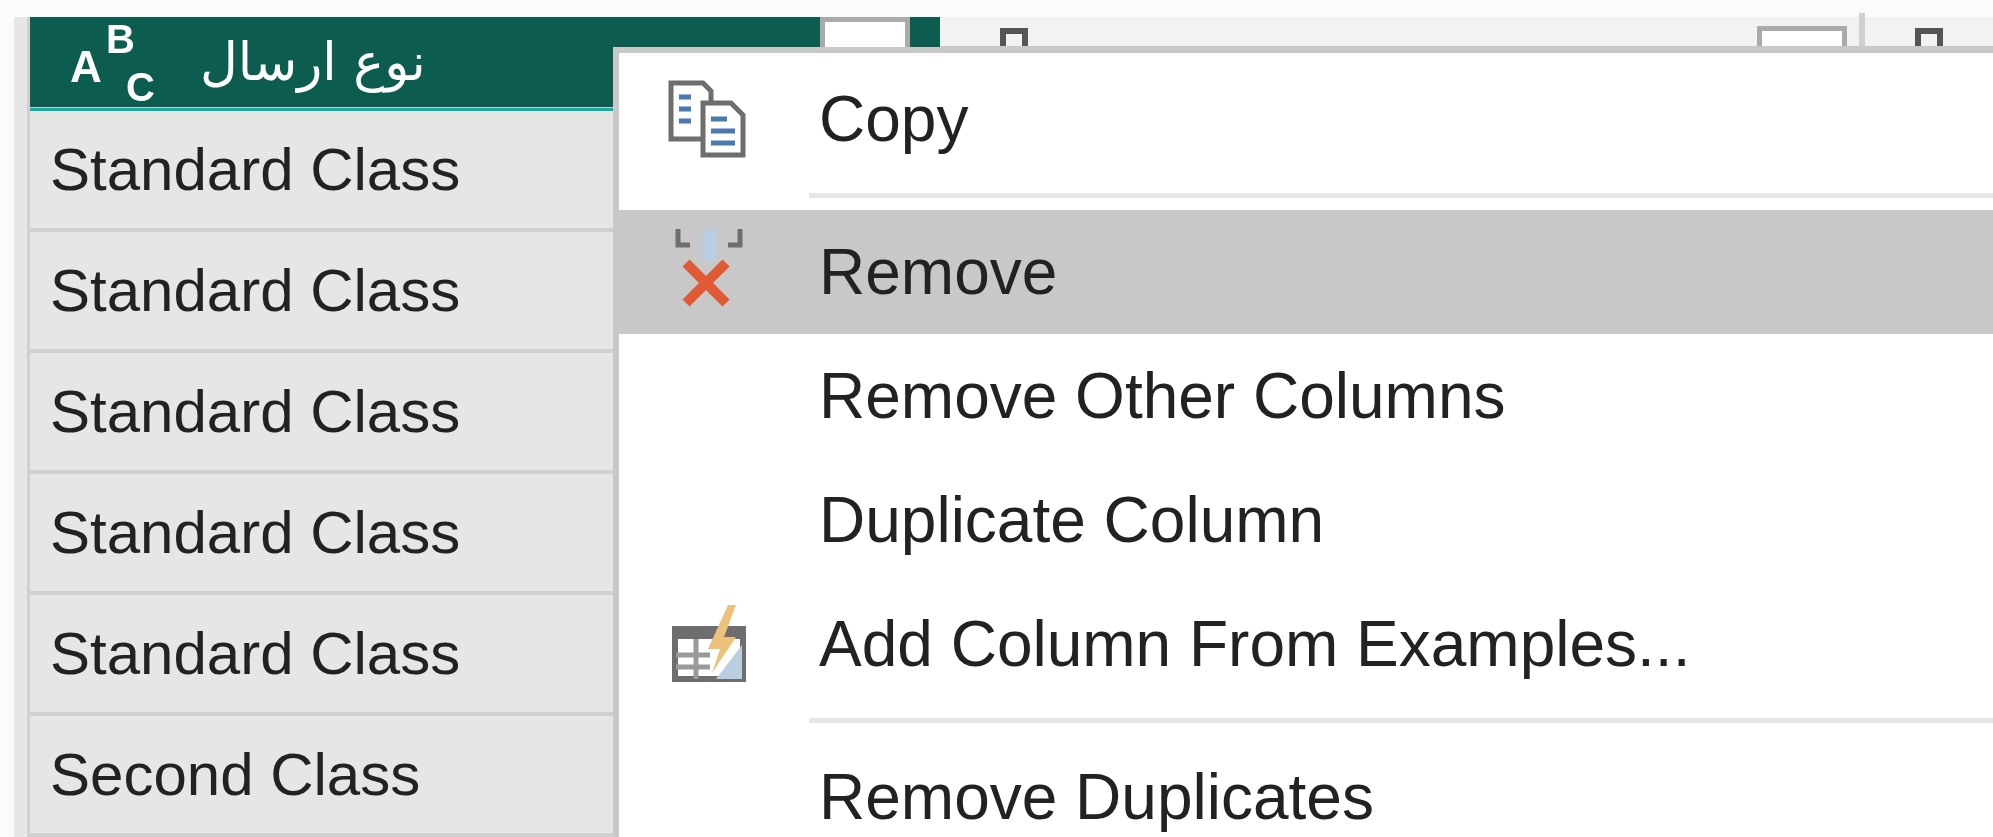 The height and width of the screenshot is (837, 1993). I want to click on table-lightning-icon, so click(709, 644).